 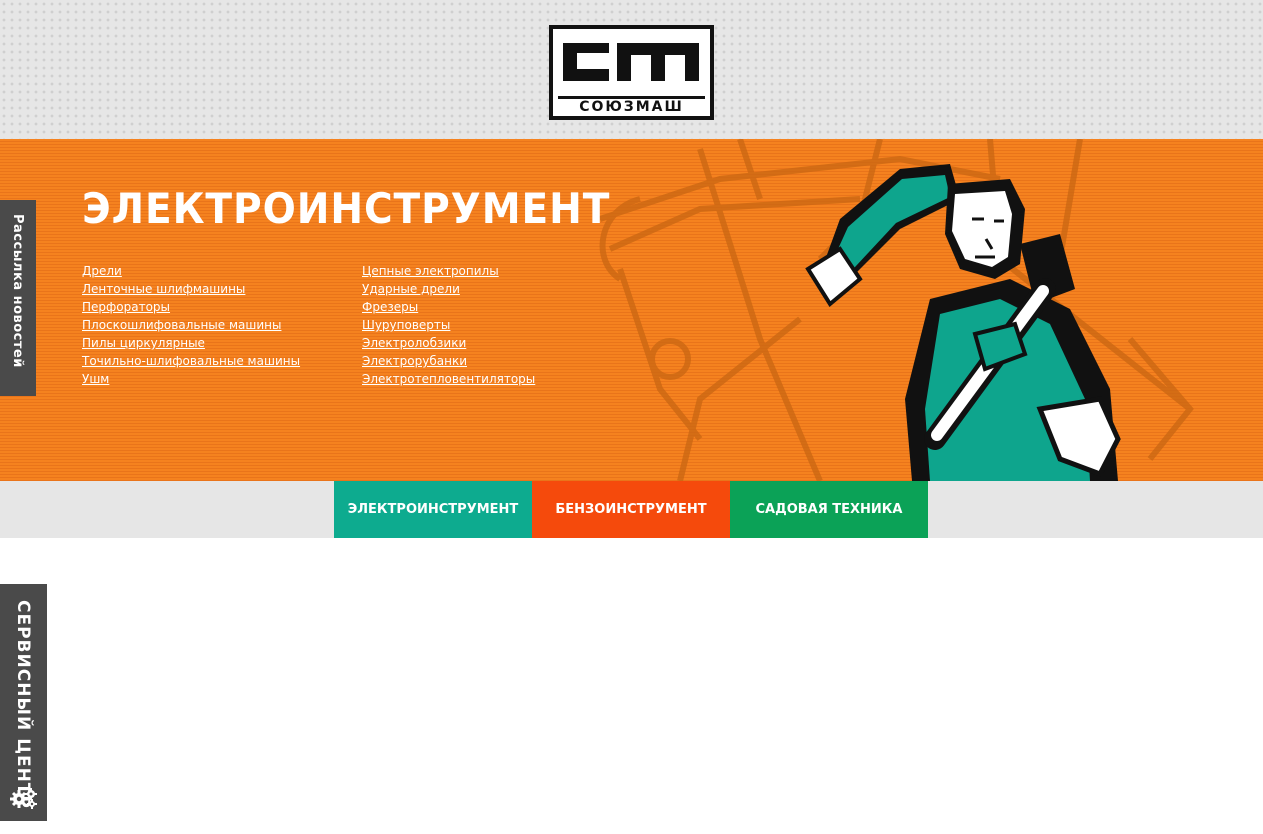 What do you see at coordinates (346, 208) in the screenshot?
I see `page-title: ЭЛЕКТРОИНСТРУМЕНТ` at bounding box center [346, 208].